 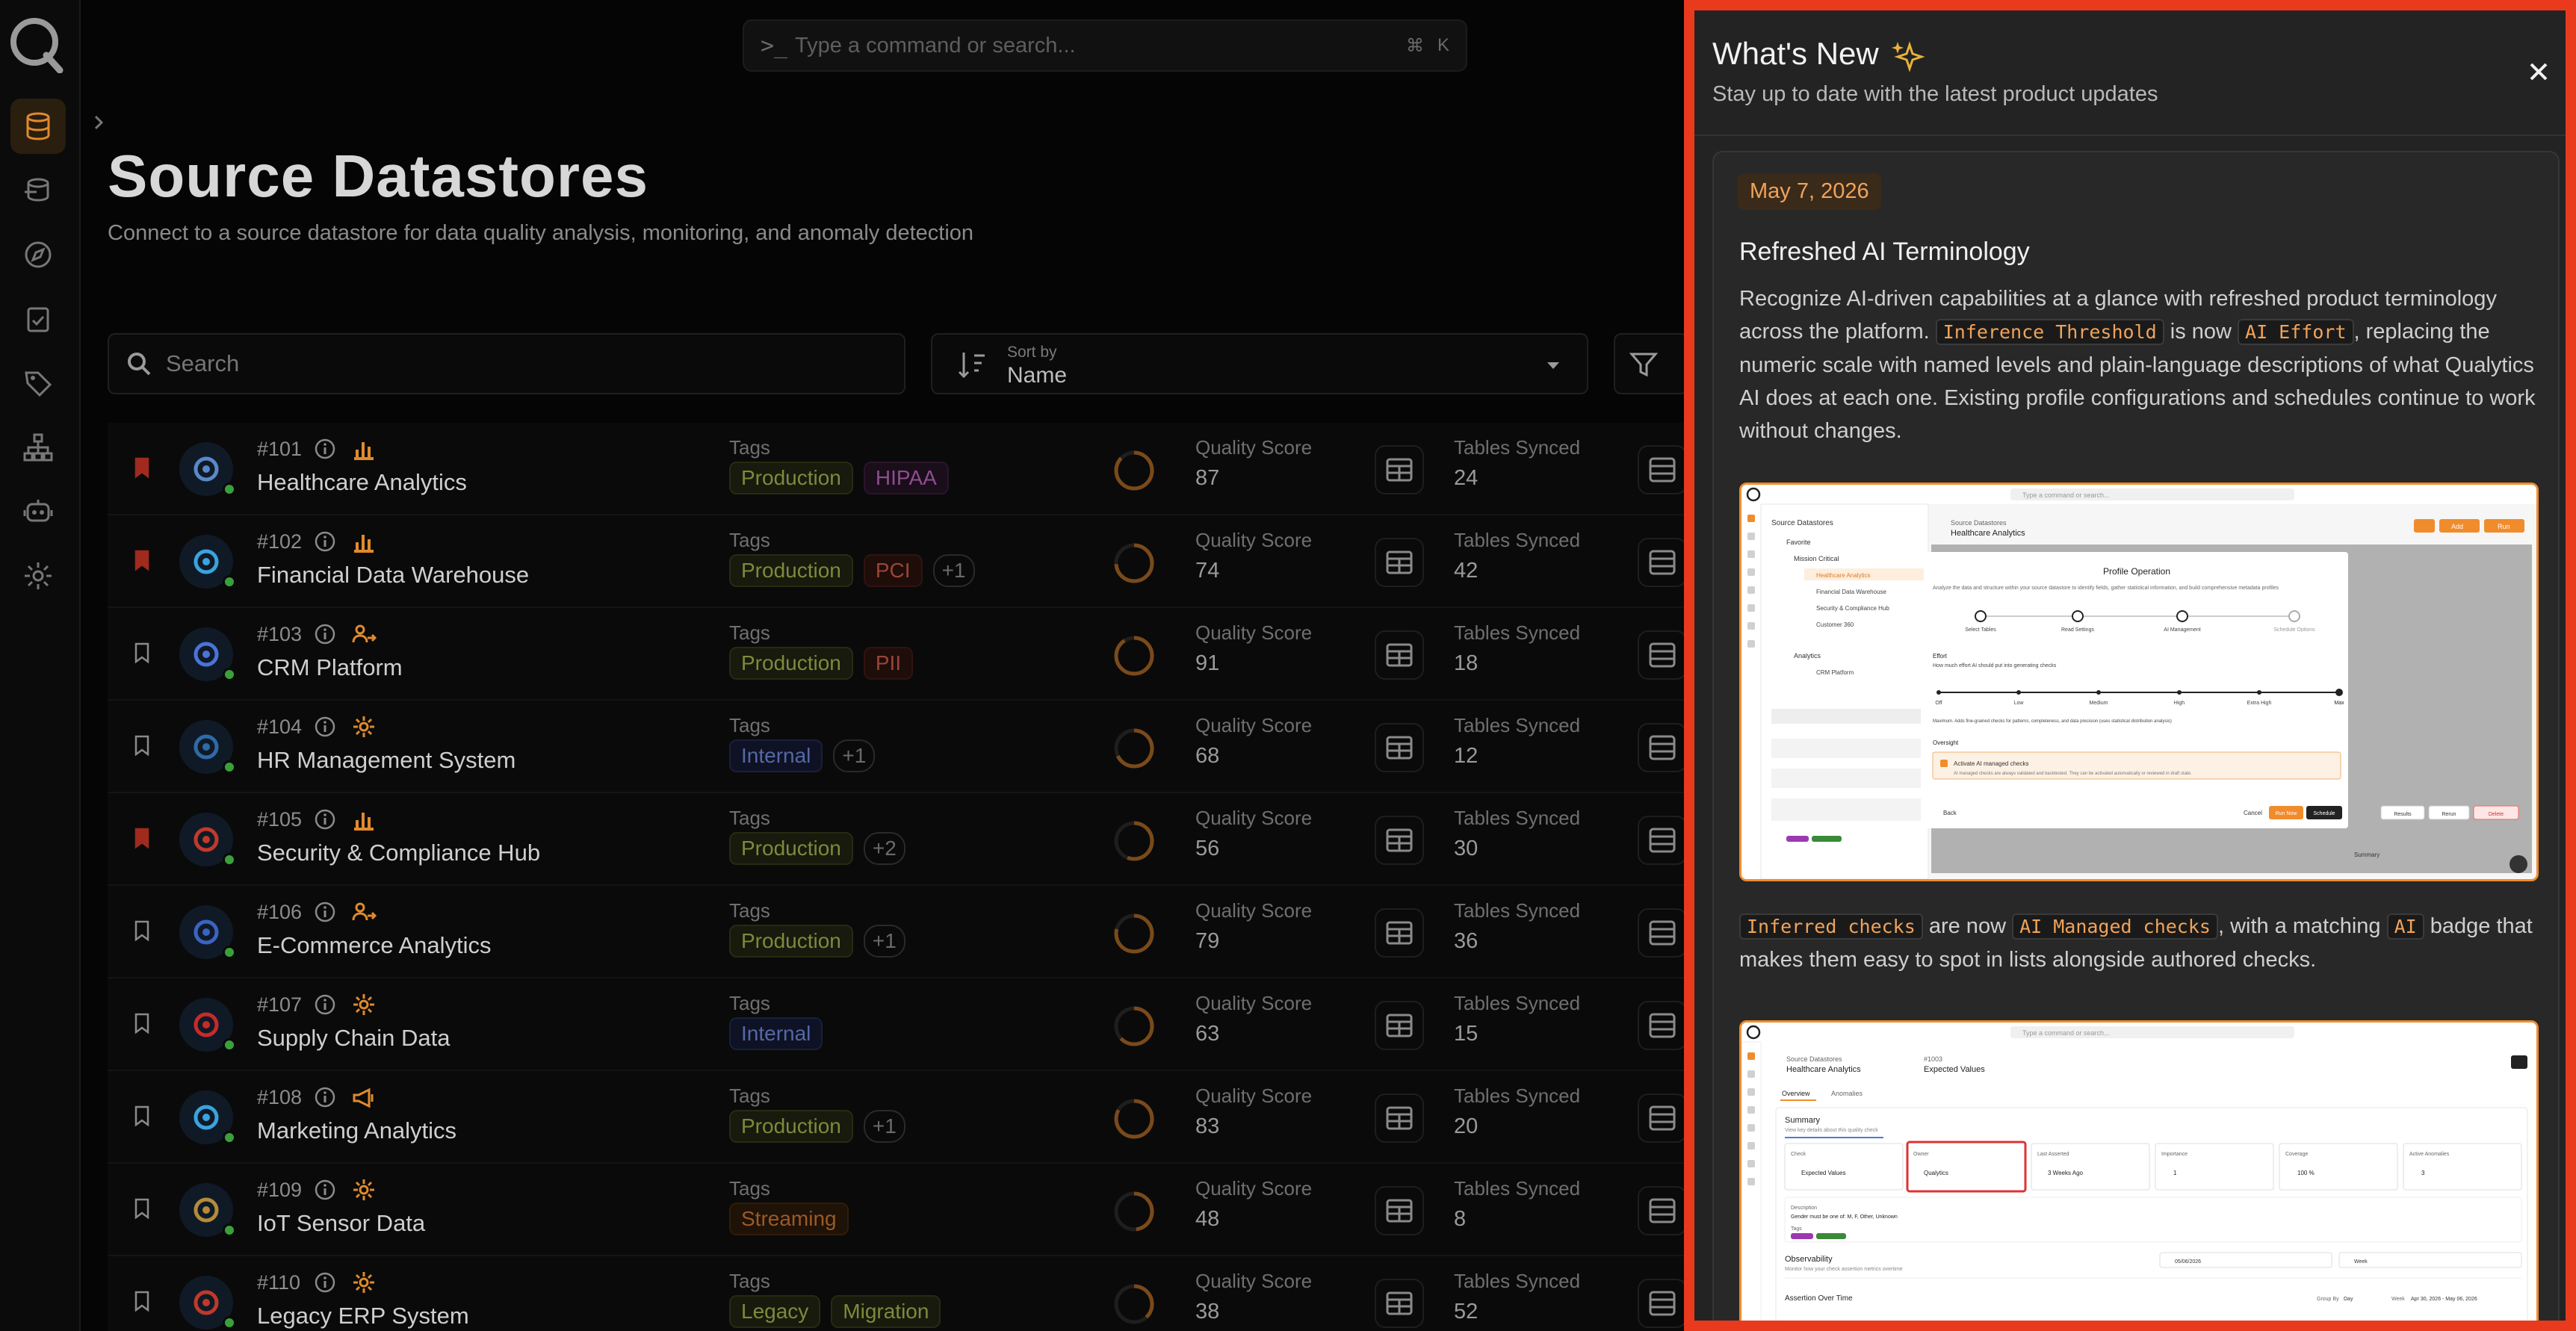 I want to click on nav-agent-icon, so click(x=38, y=511).